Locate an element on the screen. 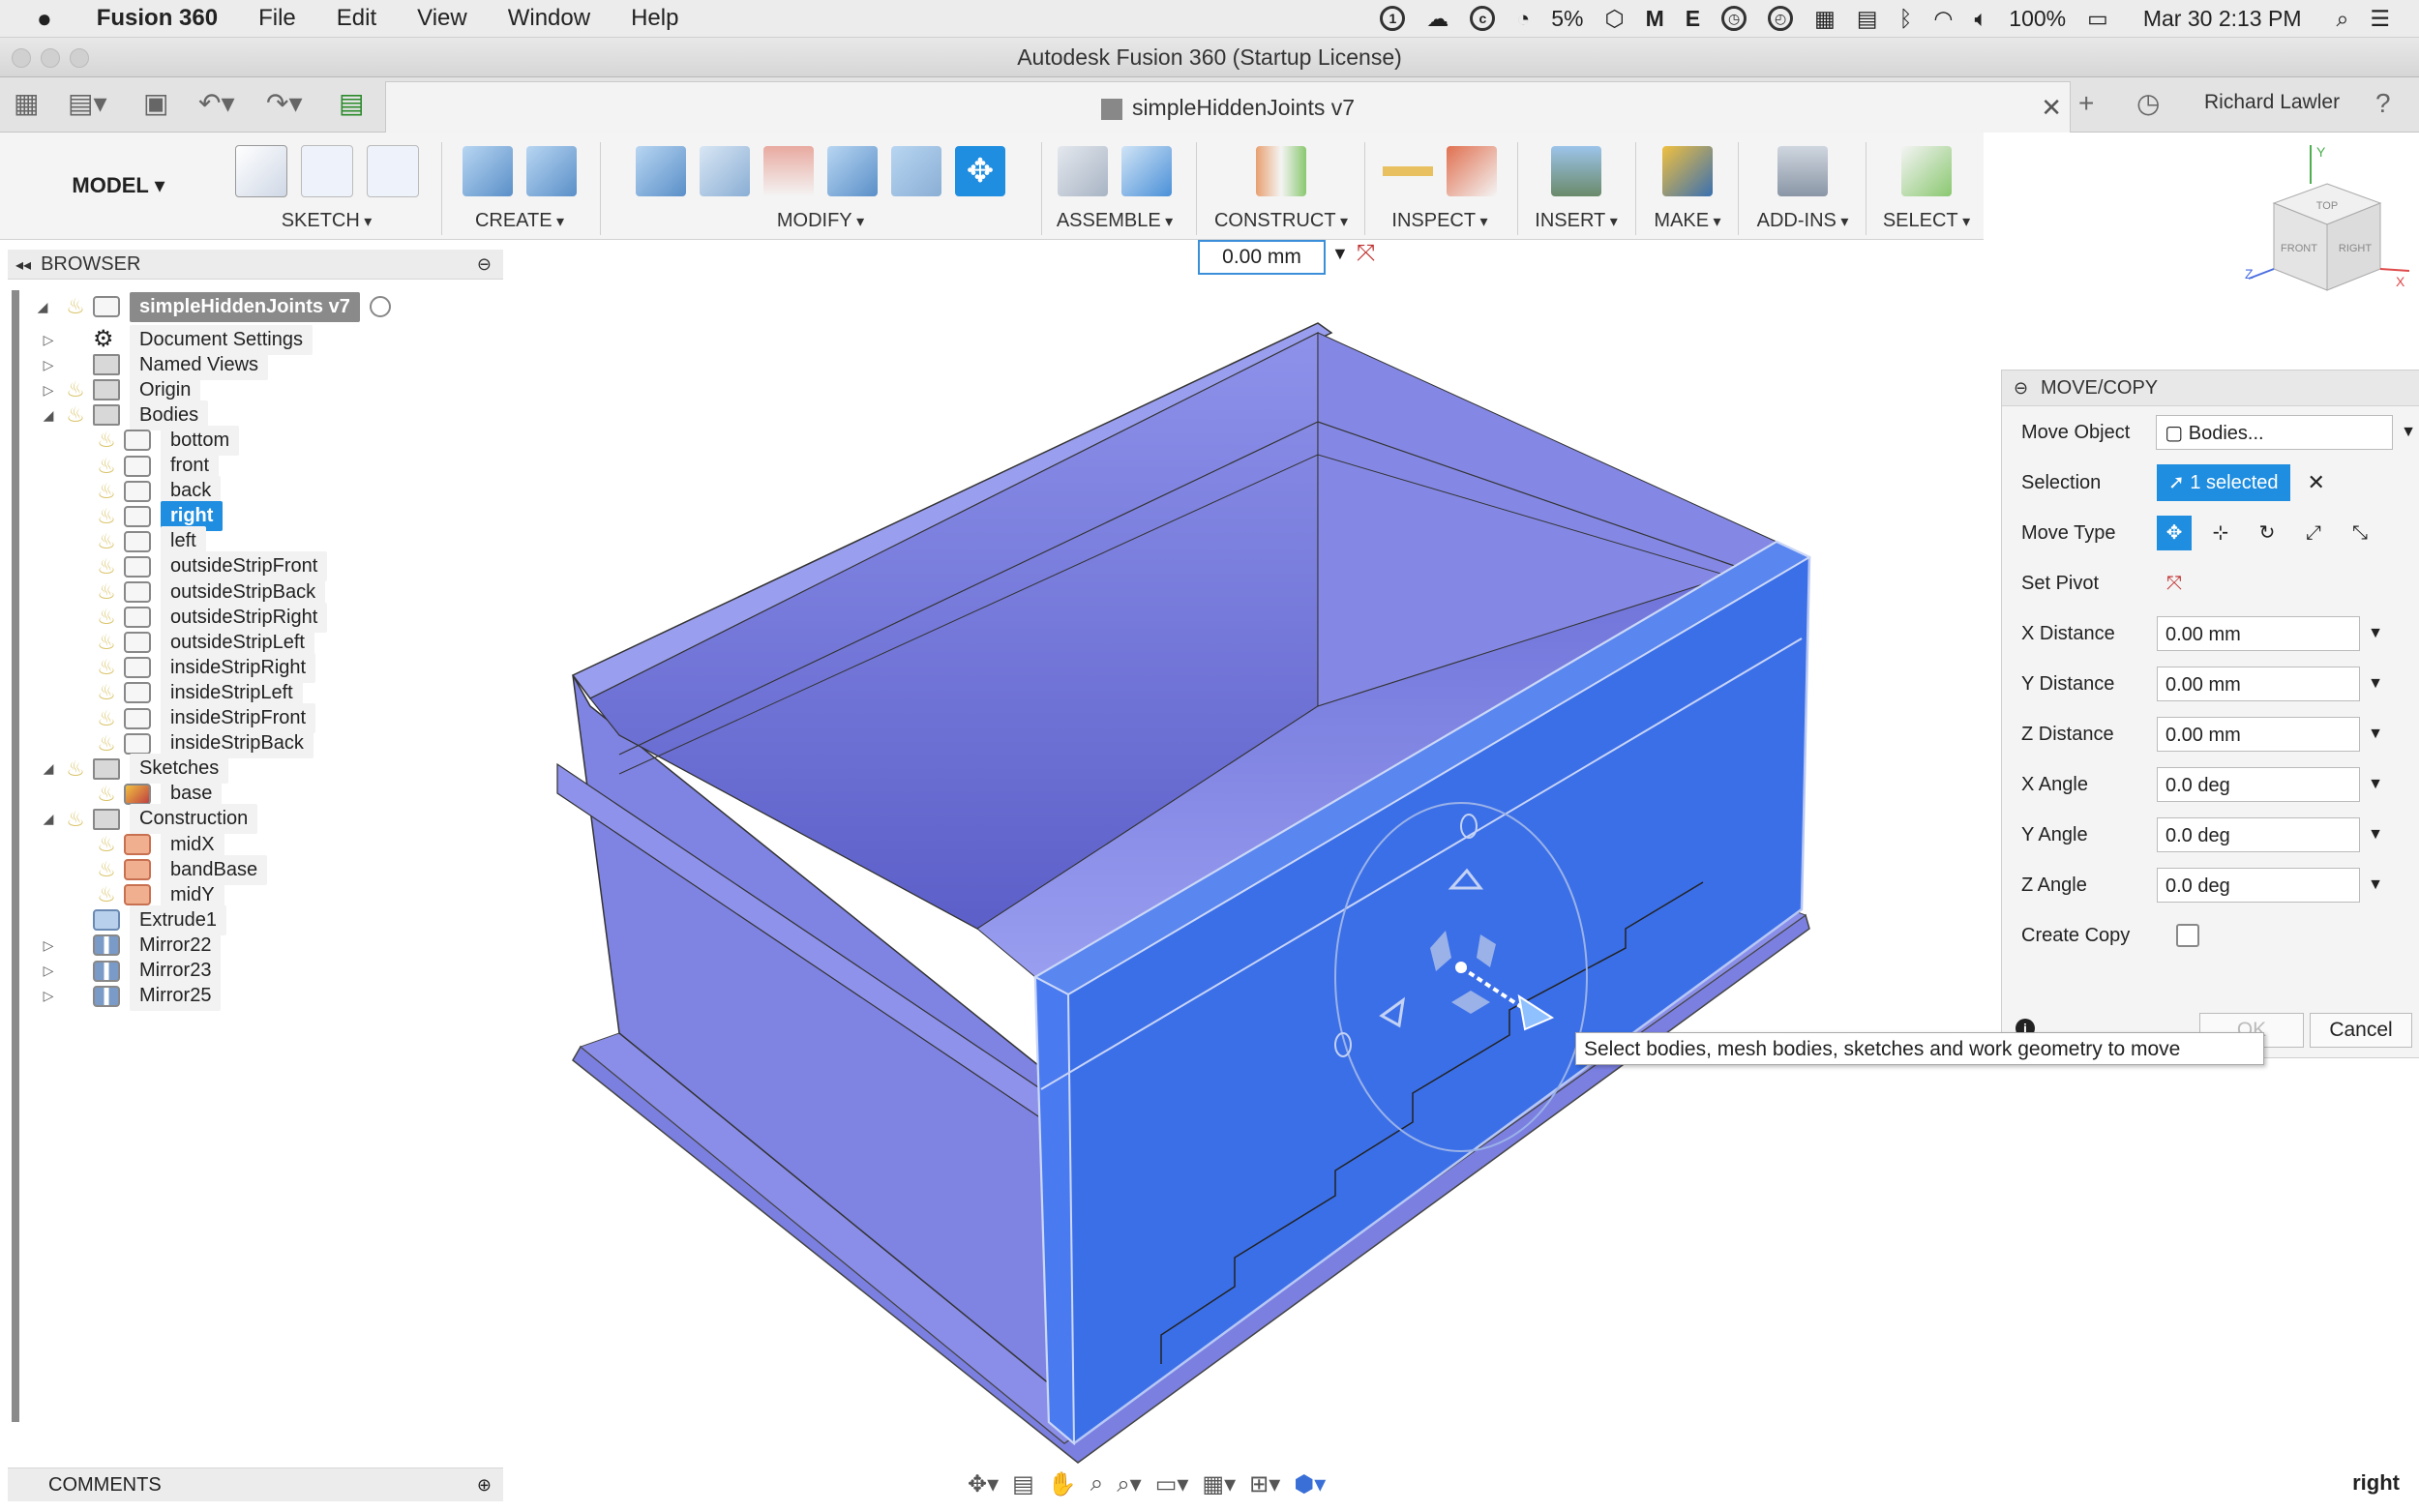  document-icon: ▤ is located at coordinates (1868, 19).